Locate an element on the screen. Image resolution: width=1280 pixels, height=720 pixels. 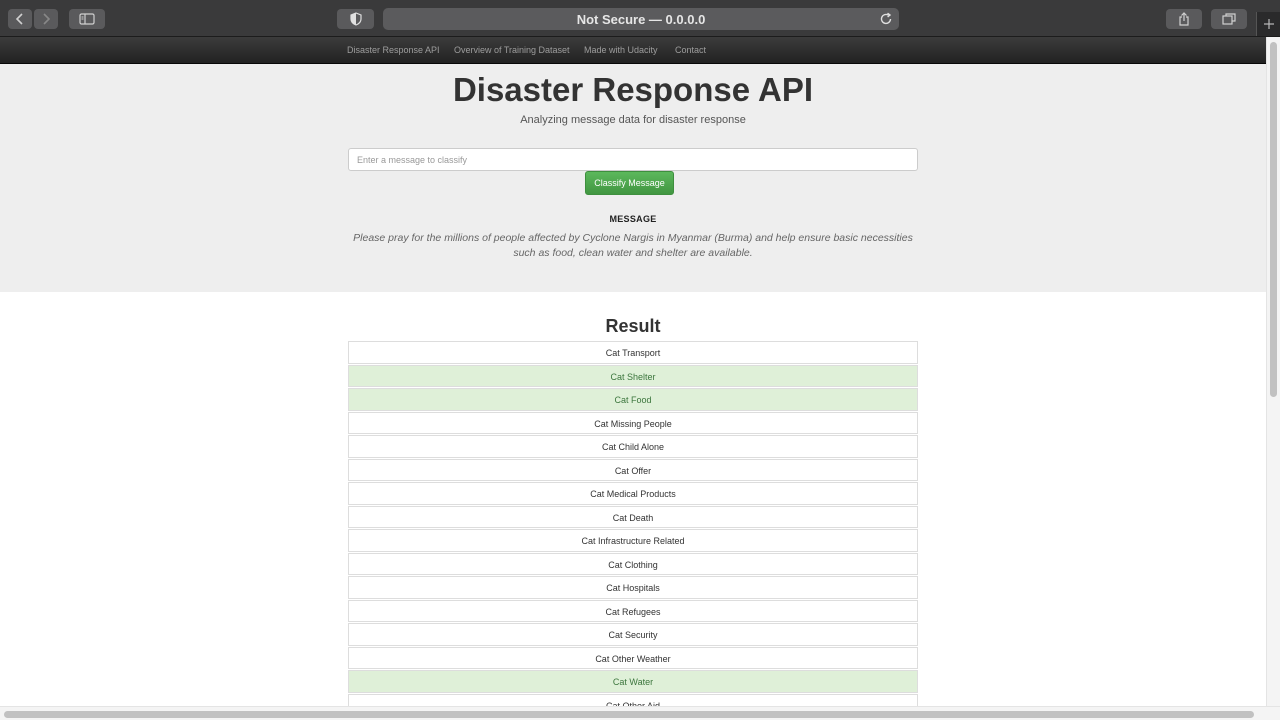
chevron-left-icon is located at coordinates (19, 19).